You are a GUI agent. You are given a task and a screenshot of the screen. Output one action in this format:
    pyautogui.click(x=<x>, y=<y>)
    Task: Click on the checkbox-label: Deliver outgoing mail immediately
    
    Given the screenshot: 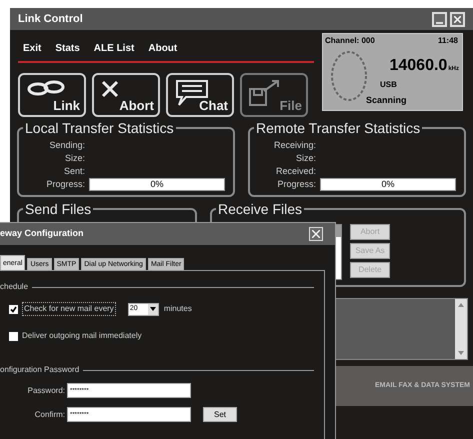 What is the action you would take?
    pyautogui.click(x=82, y=336)
    